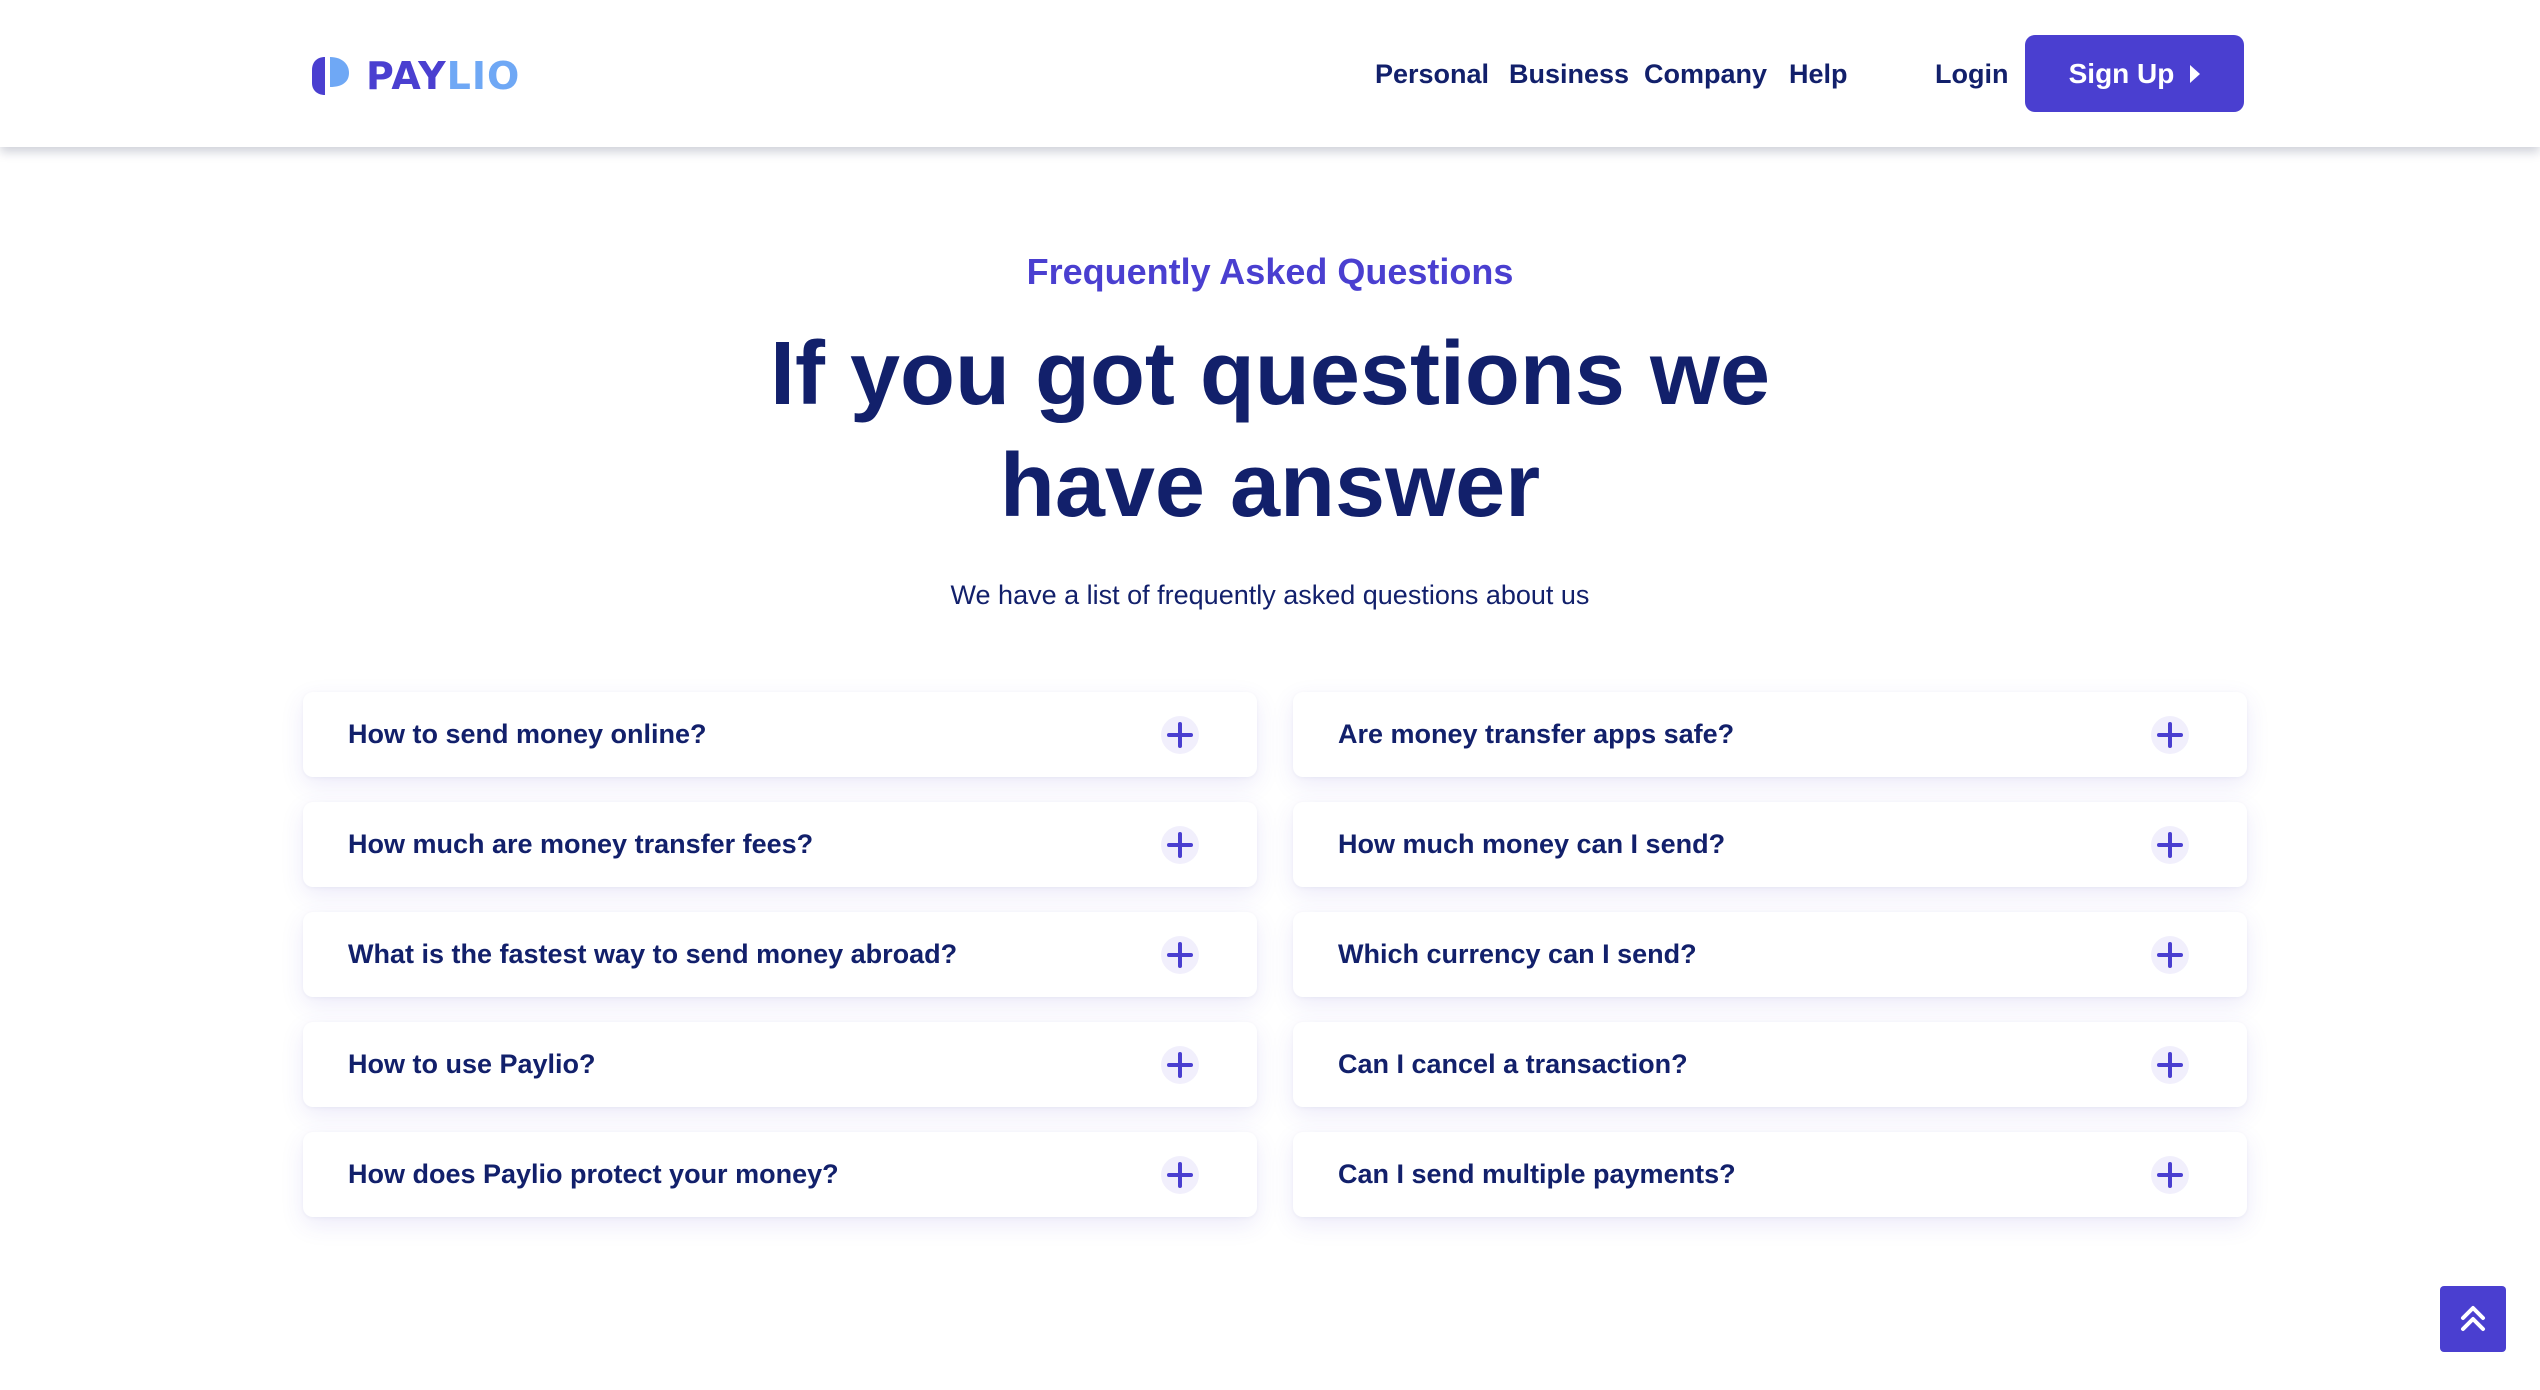 Image resolution: width=2540 pixels, height=1390 pixels. I want to click on double-chevron-up-icon, so click(2473, 1318).